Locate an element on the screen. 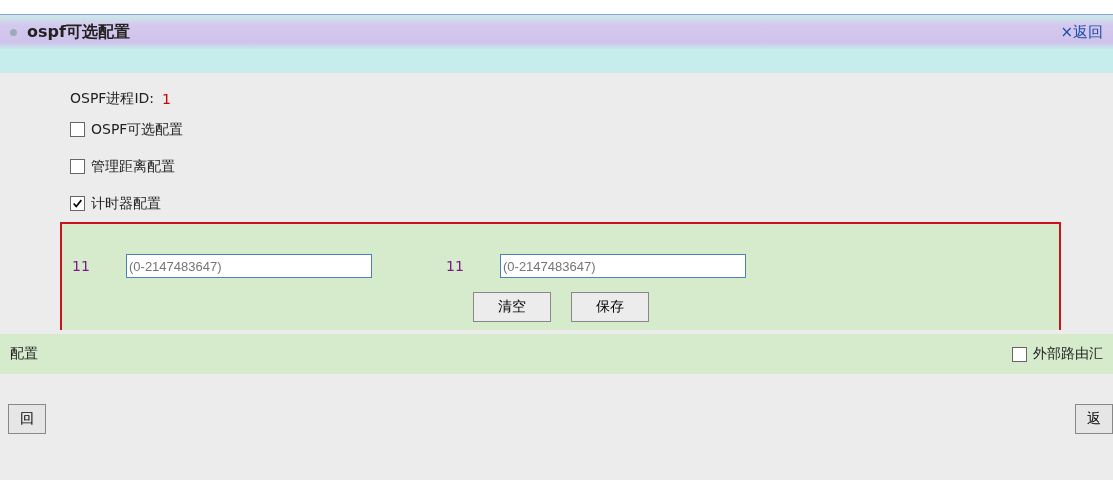  footer-button: 返 is located at coordinates (1094, 419).